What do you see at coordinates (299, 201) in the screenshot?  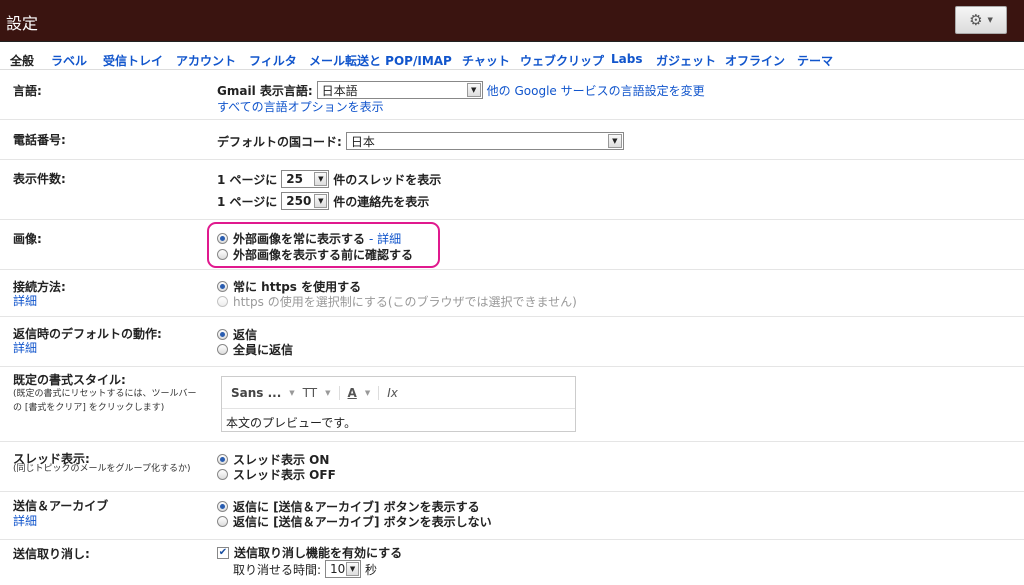 I see `contacts-per-page-value: 250` at bounding box center [299, 201].